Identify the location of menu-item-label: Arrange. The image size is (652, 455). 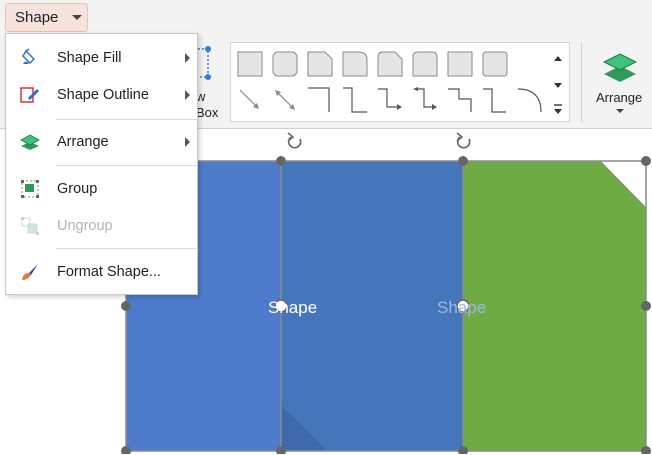
(83, 142).